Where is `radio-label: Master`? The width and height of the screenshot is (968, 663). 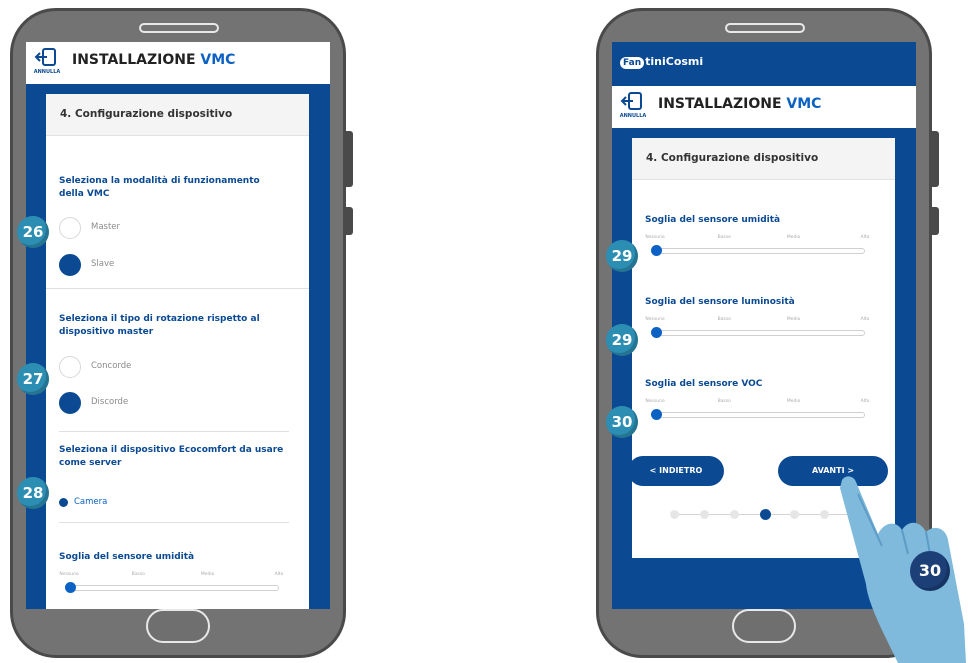
radio-label: Master is located at coordinates (106, 227).